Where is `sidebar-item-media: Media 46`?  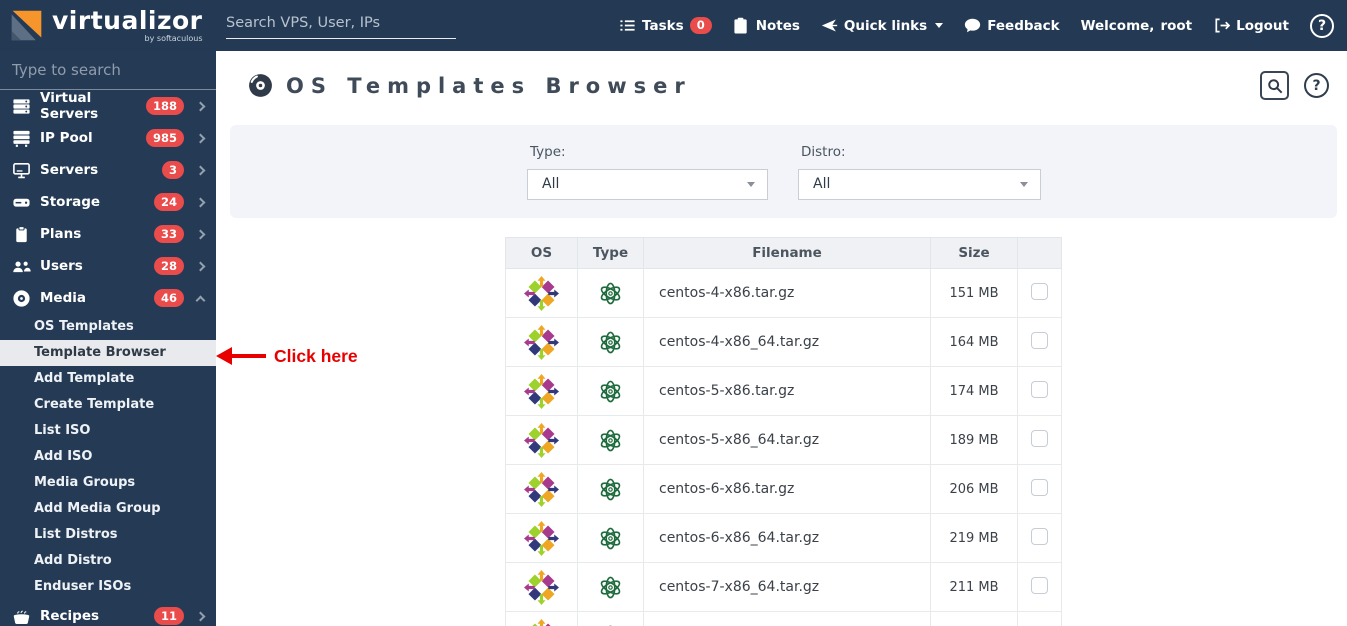
sidebar-item-media: Media 46 is located at coordinates (108, 298).